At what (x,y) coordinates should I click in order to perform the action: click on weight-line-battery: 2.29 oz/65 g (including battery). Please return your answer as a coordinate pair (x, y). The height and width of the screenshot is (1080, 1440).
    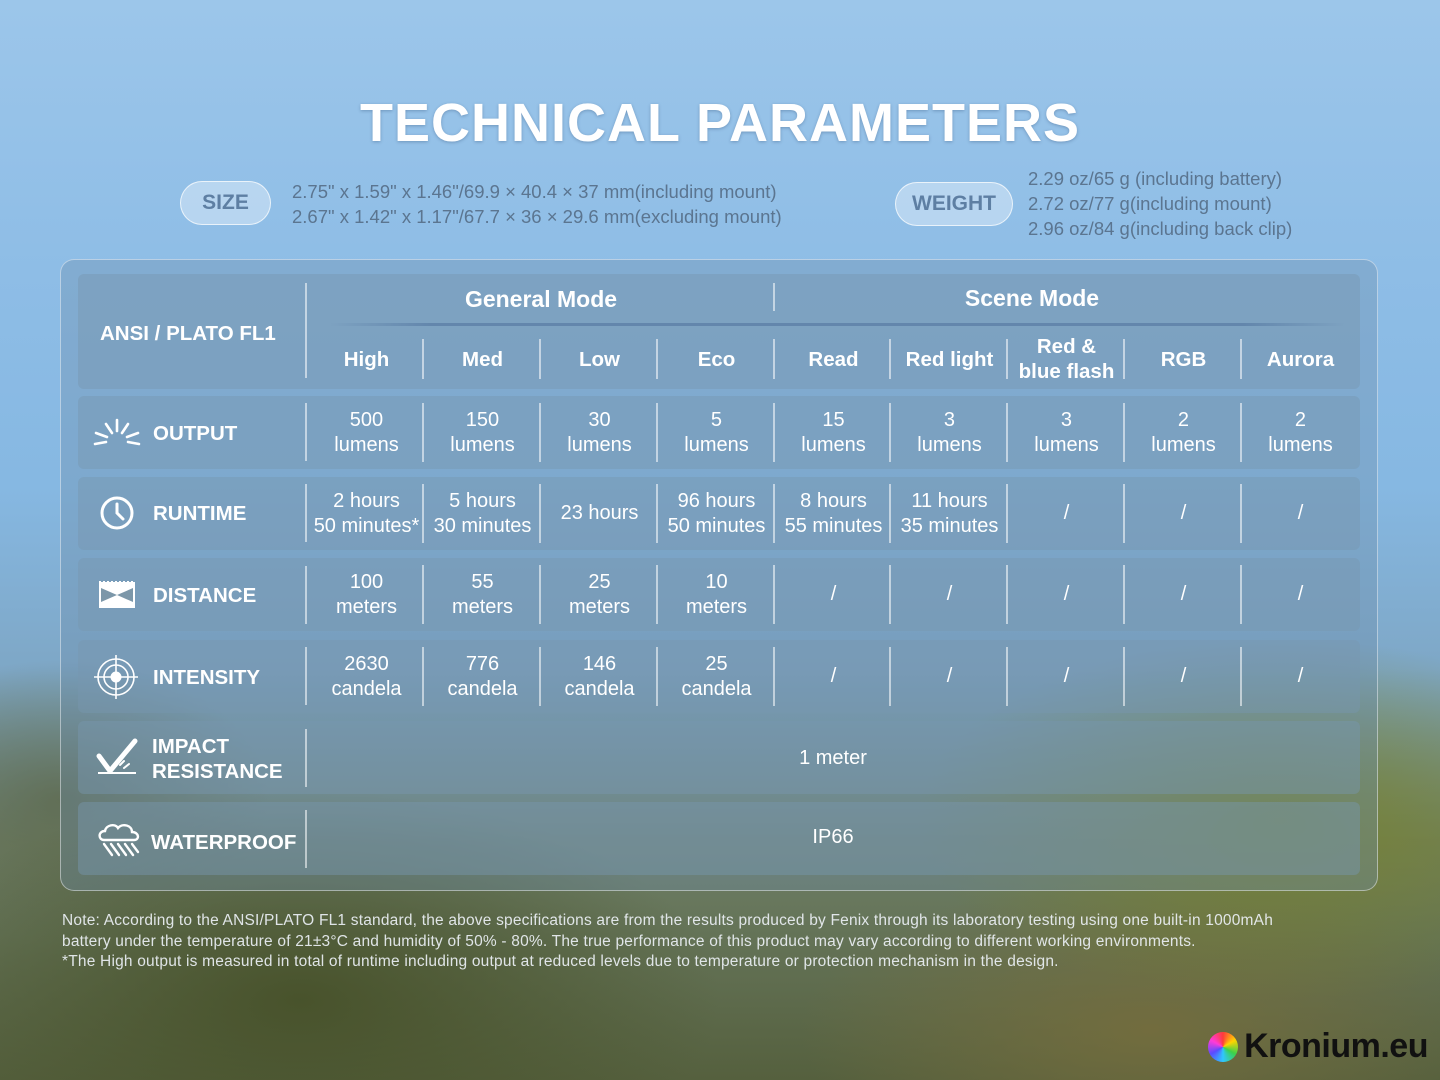
    Looking at the image, I should click on (1155, 178).